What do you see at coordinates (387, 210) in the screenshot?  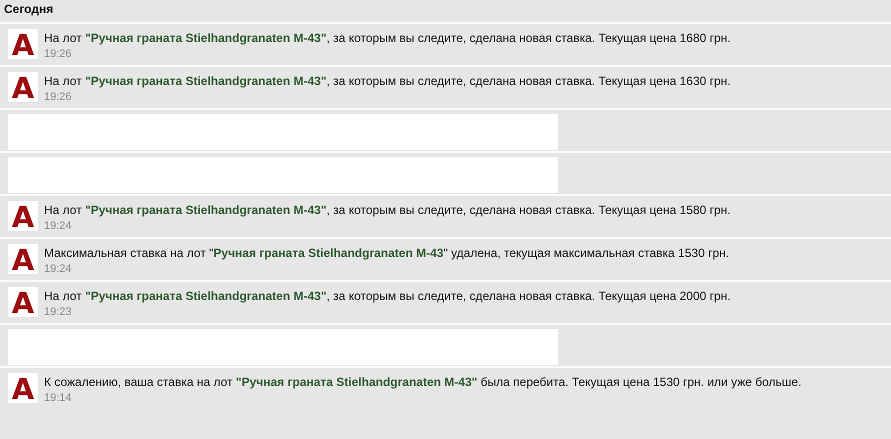 I see `notification-text: На лот "Ручная граната Stielhandgranaten M-43", за которым вы следите, сделана новая ставка. Текущая цена 1580 грн.` at bounding box center [387, 210].